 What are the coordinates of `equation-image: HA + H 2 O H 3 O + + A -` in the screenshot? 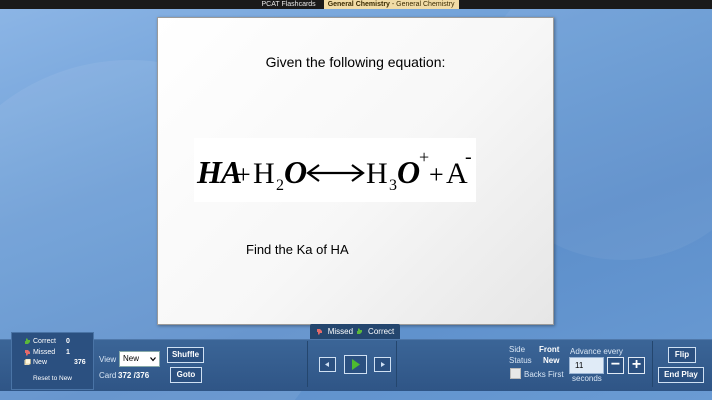 It's located at (335, 170).